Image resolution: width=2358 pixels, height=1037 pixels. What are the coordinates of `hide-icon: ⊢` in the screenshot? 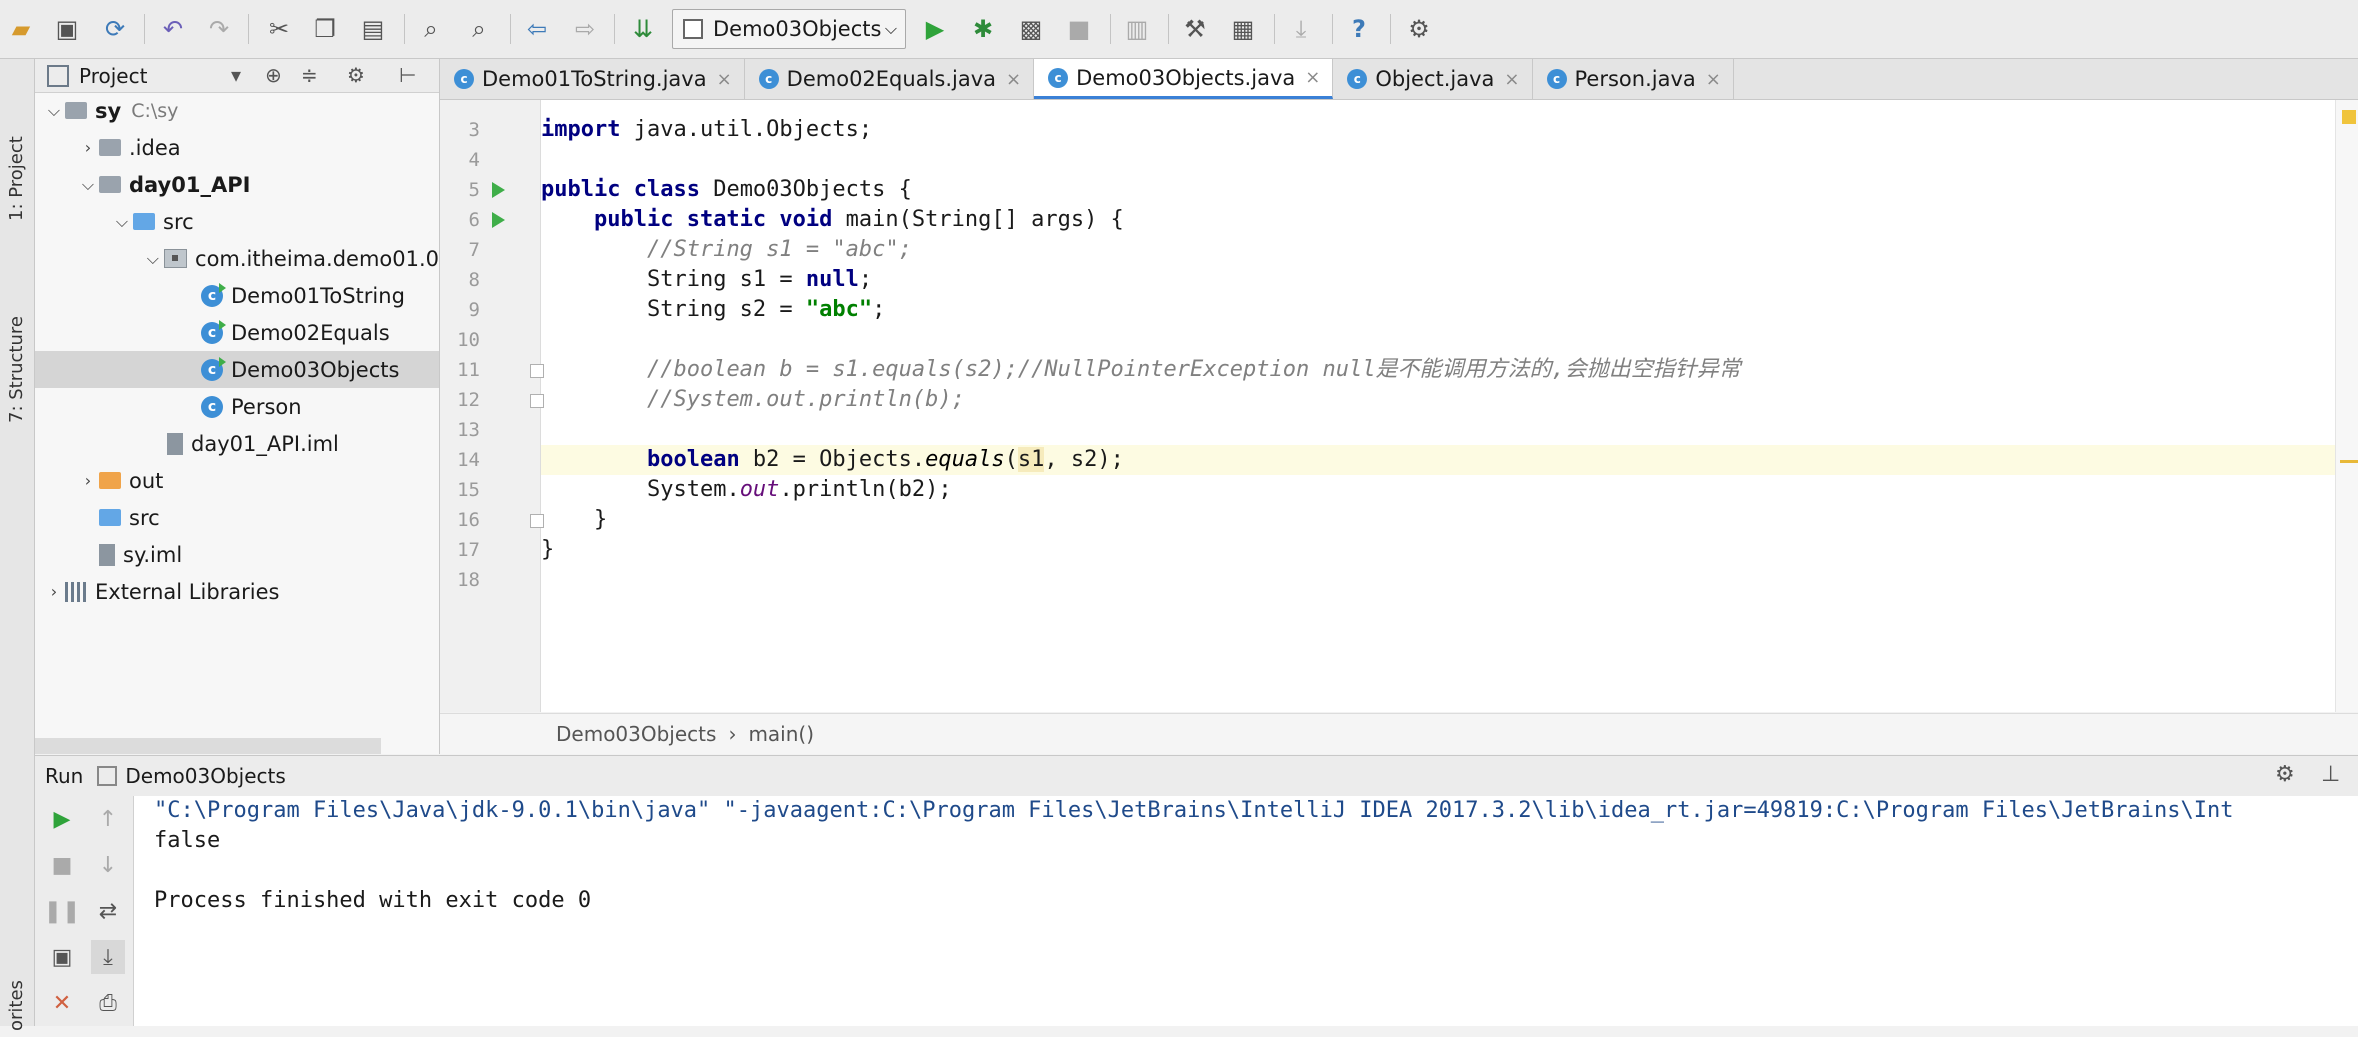 It's located at (407, 75).